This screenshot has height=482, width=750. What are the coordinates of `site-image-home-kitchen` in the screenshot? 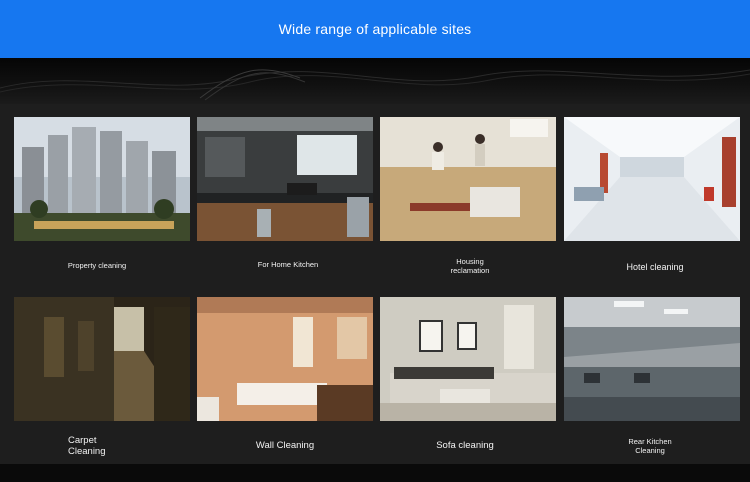 It's located at (285, 179).